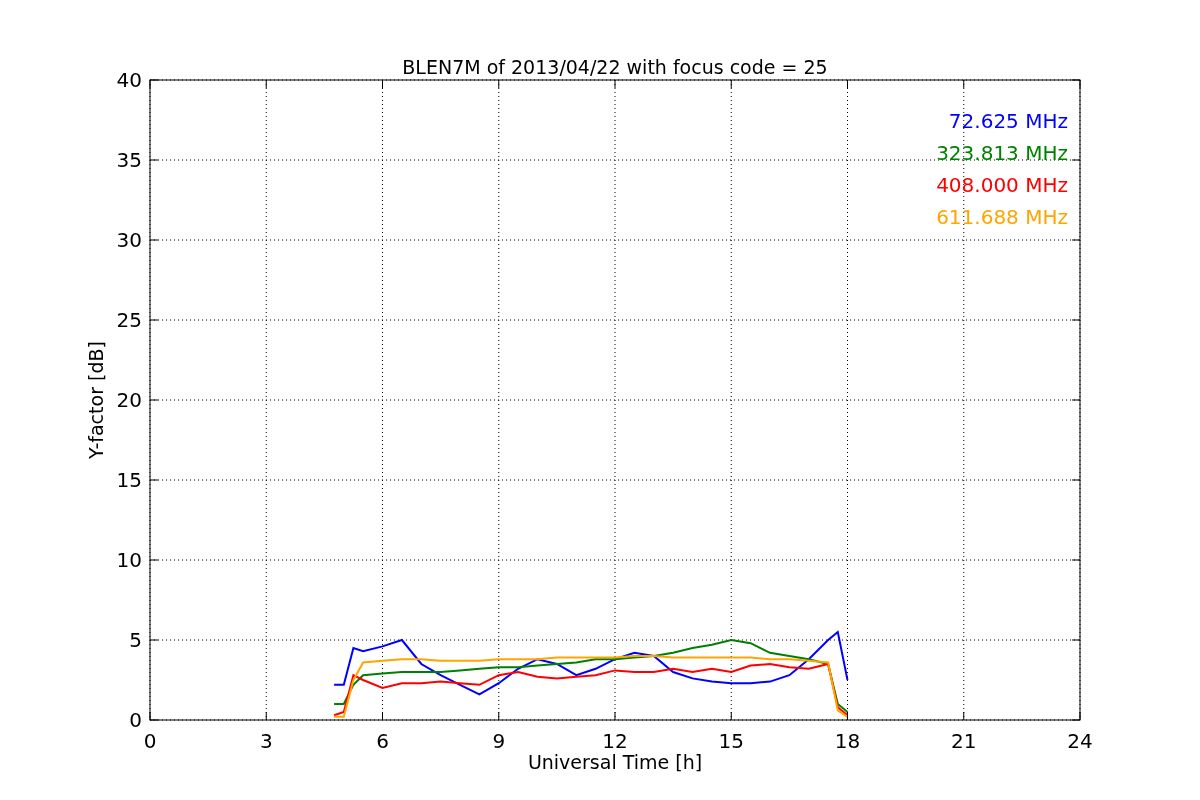  I want to click on x-tick-label: 0, so click(150, 741).